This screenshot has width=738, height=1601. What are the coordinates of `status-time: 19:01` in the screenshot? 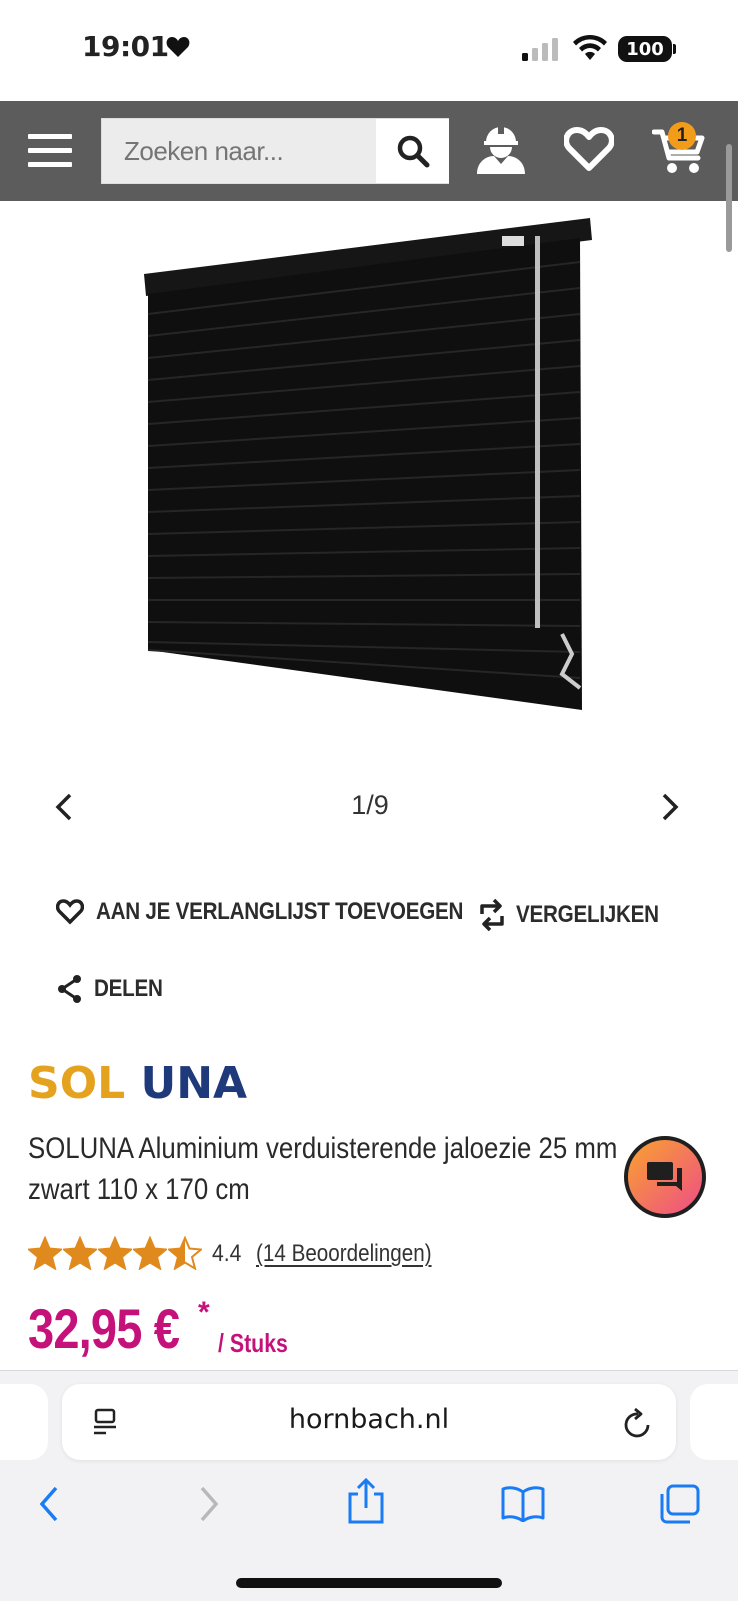 It's located at (125, 46).